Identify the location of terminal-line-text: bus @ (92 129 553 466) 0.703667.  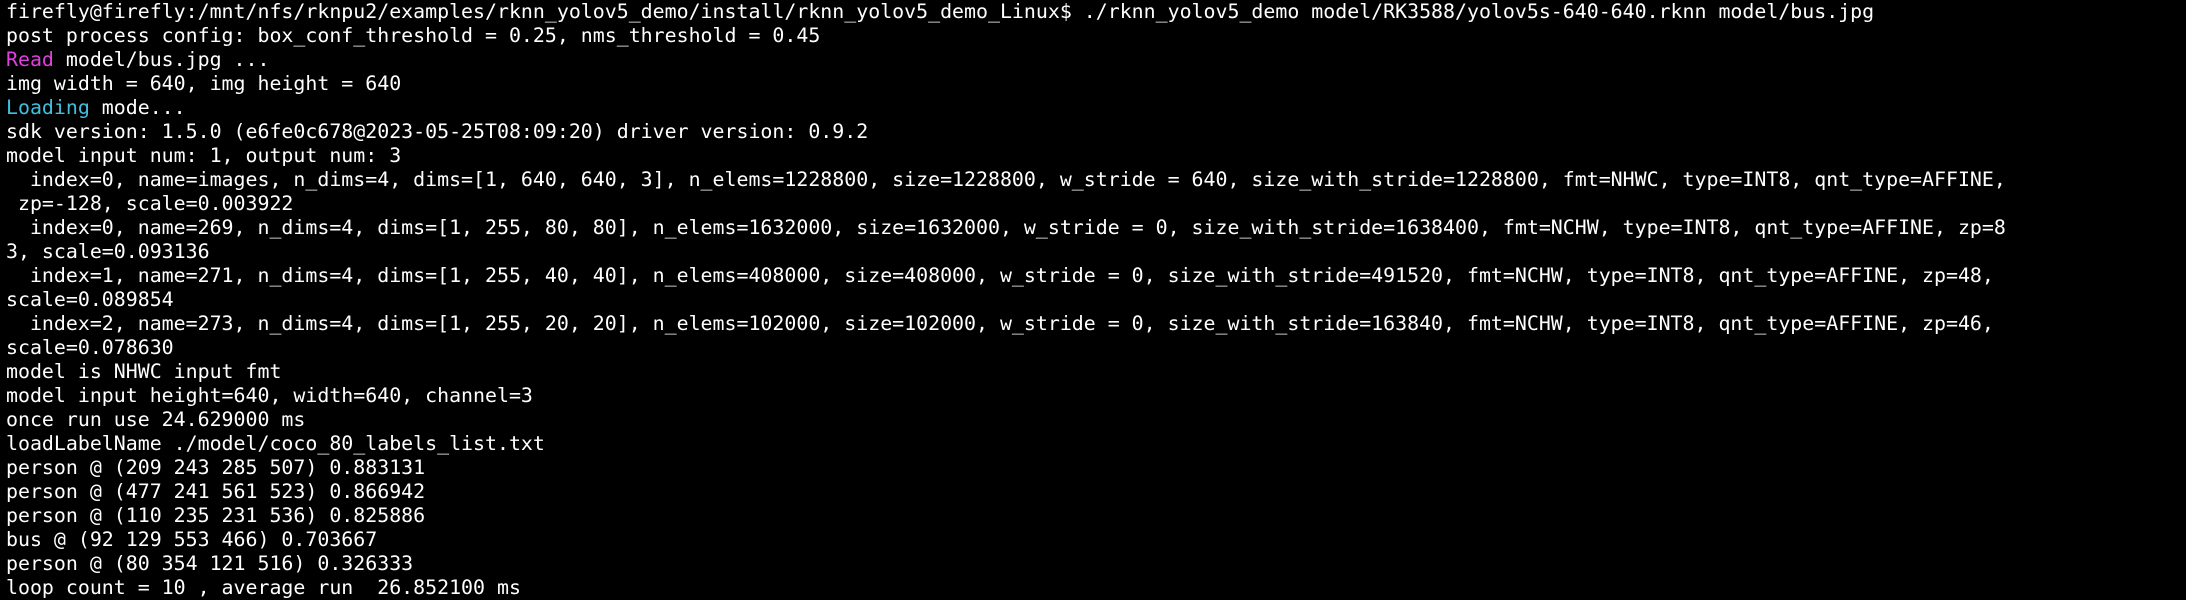
(192, 539).